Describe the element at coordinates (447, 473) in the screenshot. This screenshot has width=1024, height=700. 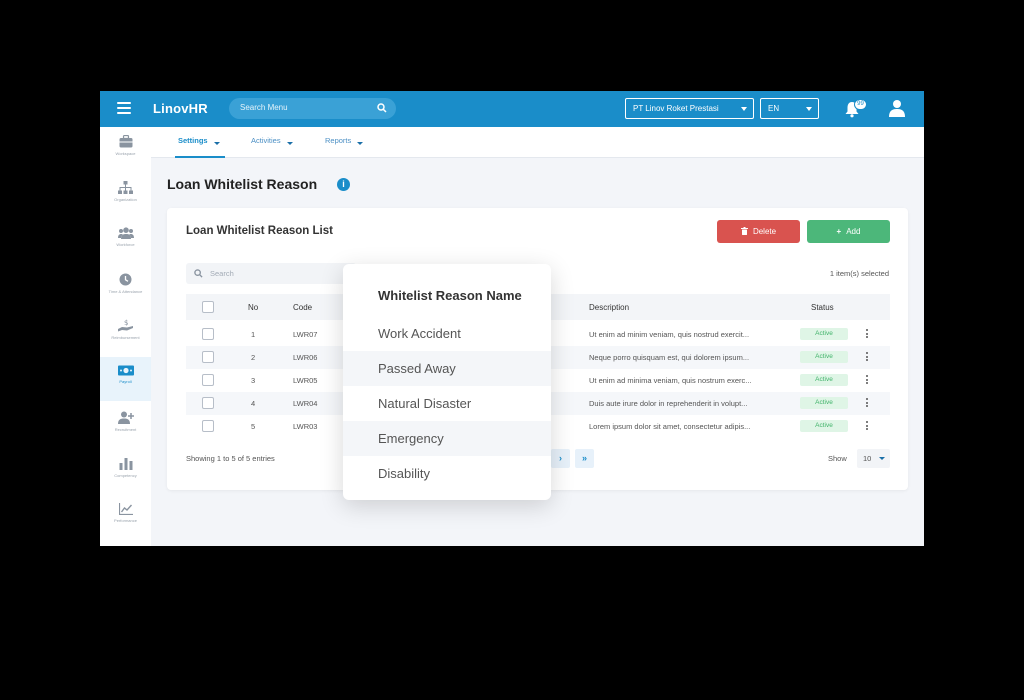
I see `popup-item: Disability` at that location.